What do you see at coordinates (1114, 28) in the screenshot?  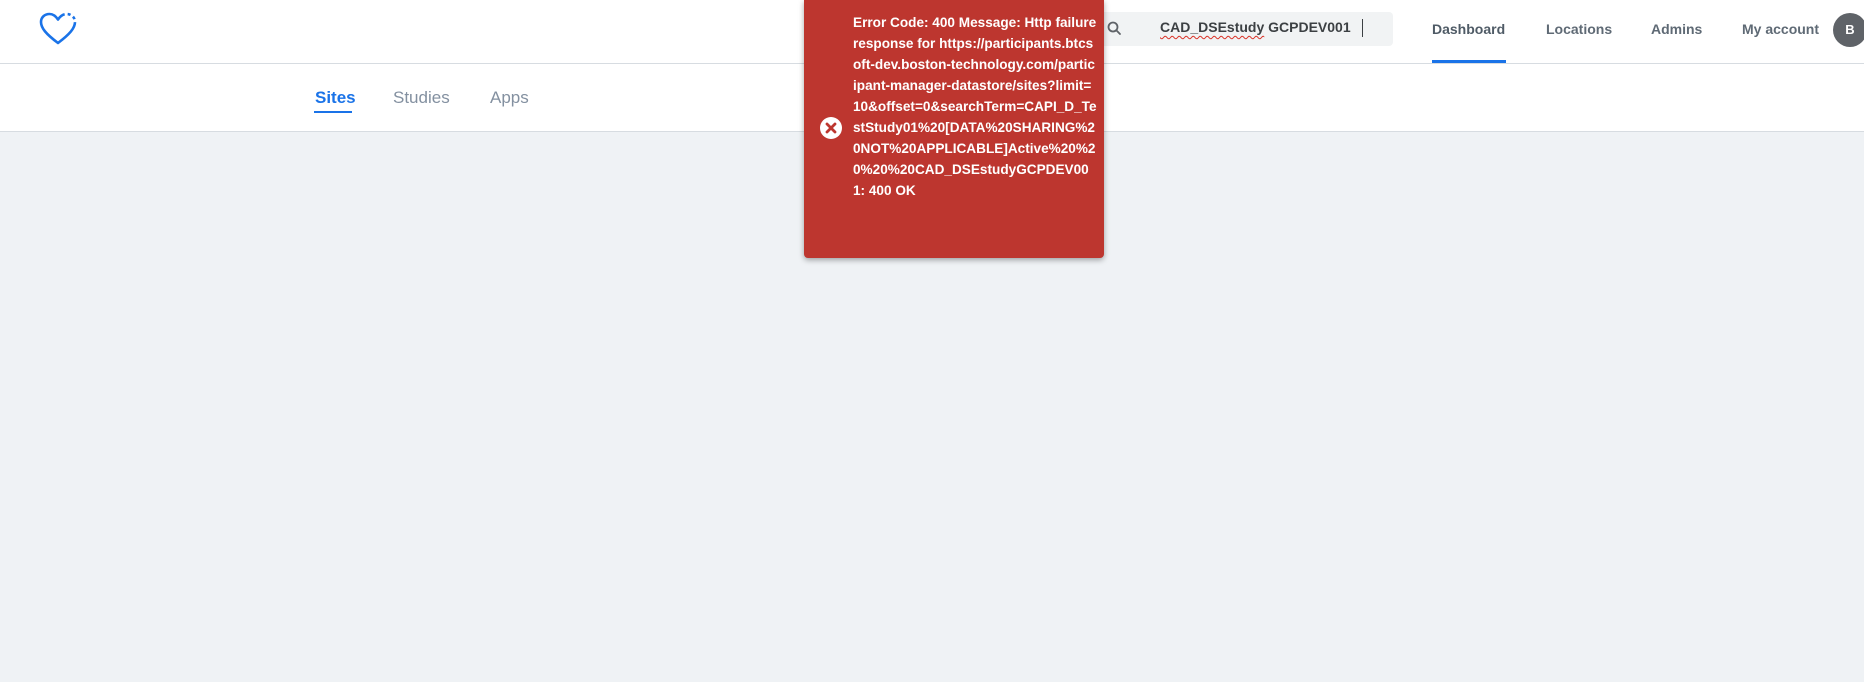 I see `search-icon` at bounding box center [1114, 28].